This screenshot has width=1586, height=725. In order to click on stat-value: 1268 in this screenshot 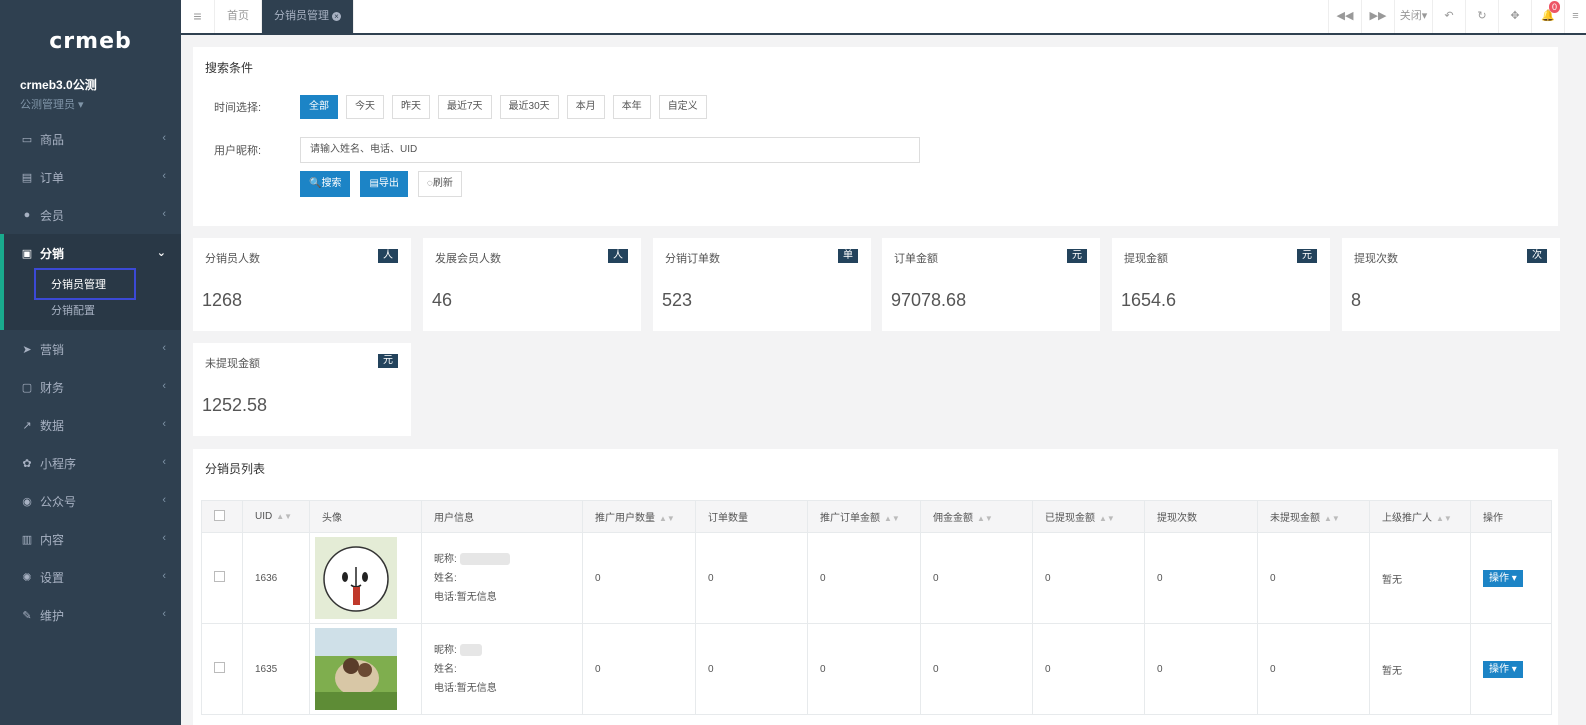, I will do `click(222, 300)`.